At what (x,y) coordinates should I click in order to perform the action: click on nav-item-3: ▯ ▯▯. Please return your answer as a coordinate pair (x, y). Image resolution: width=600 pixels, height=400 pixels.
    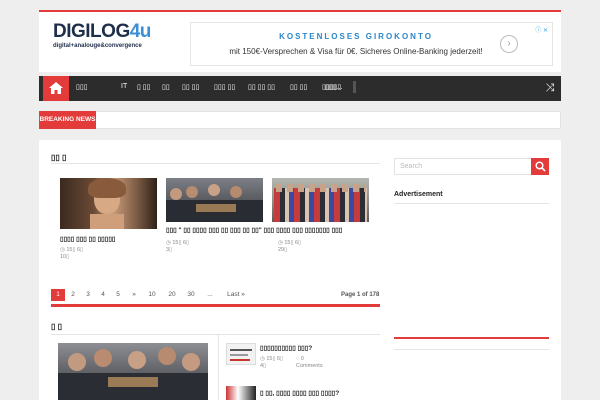
    Looking at the image, I should click on (144, 87).